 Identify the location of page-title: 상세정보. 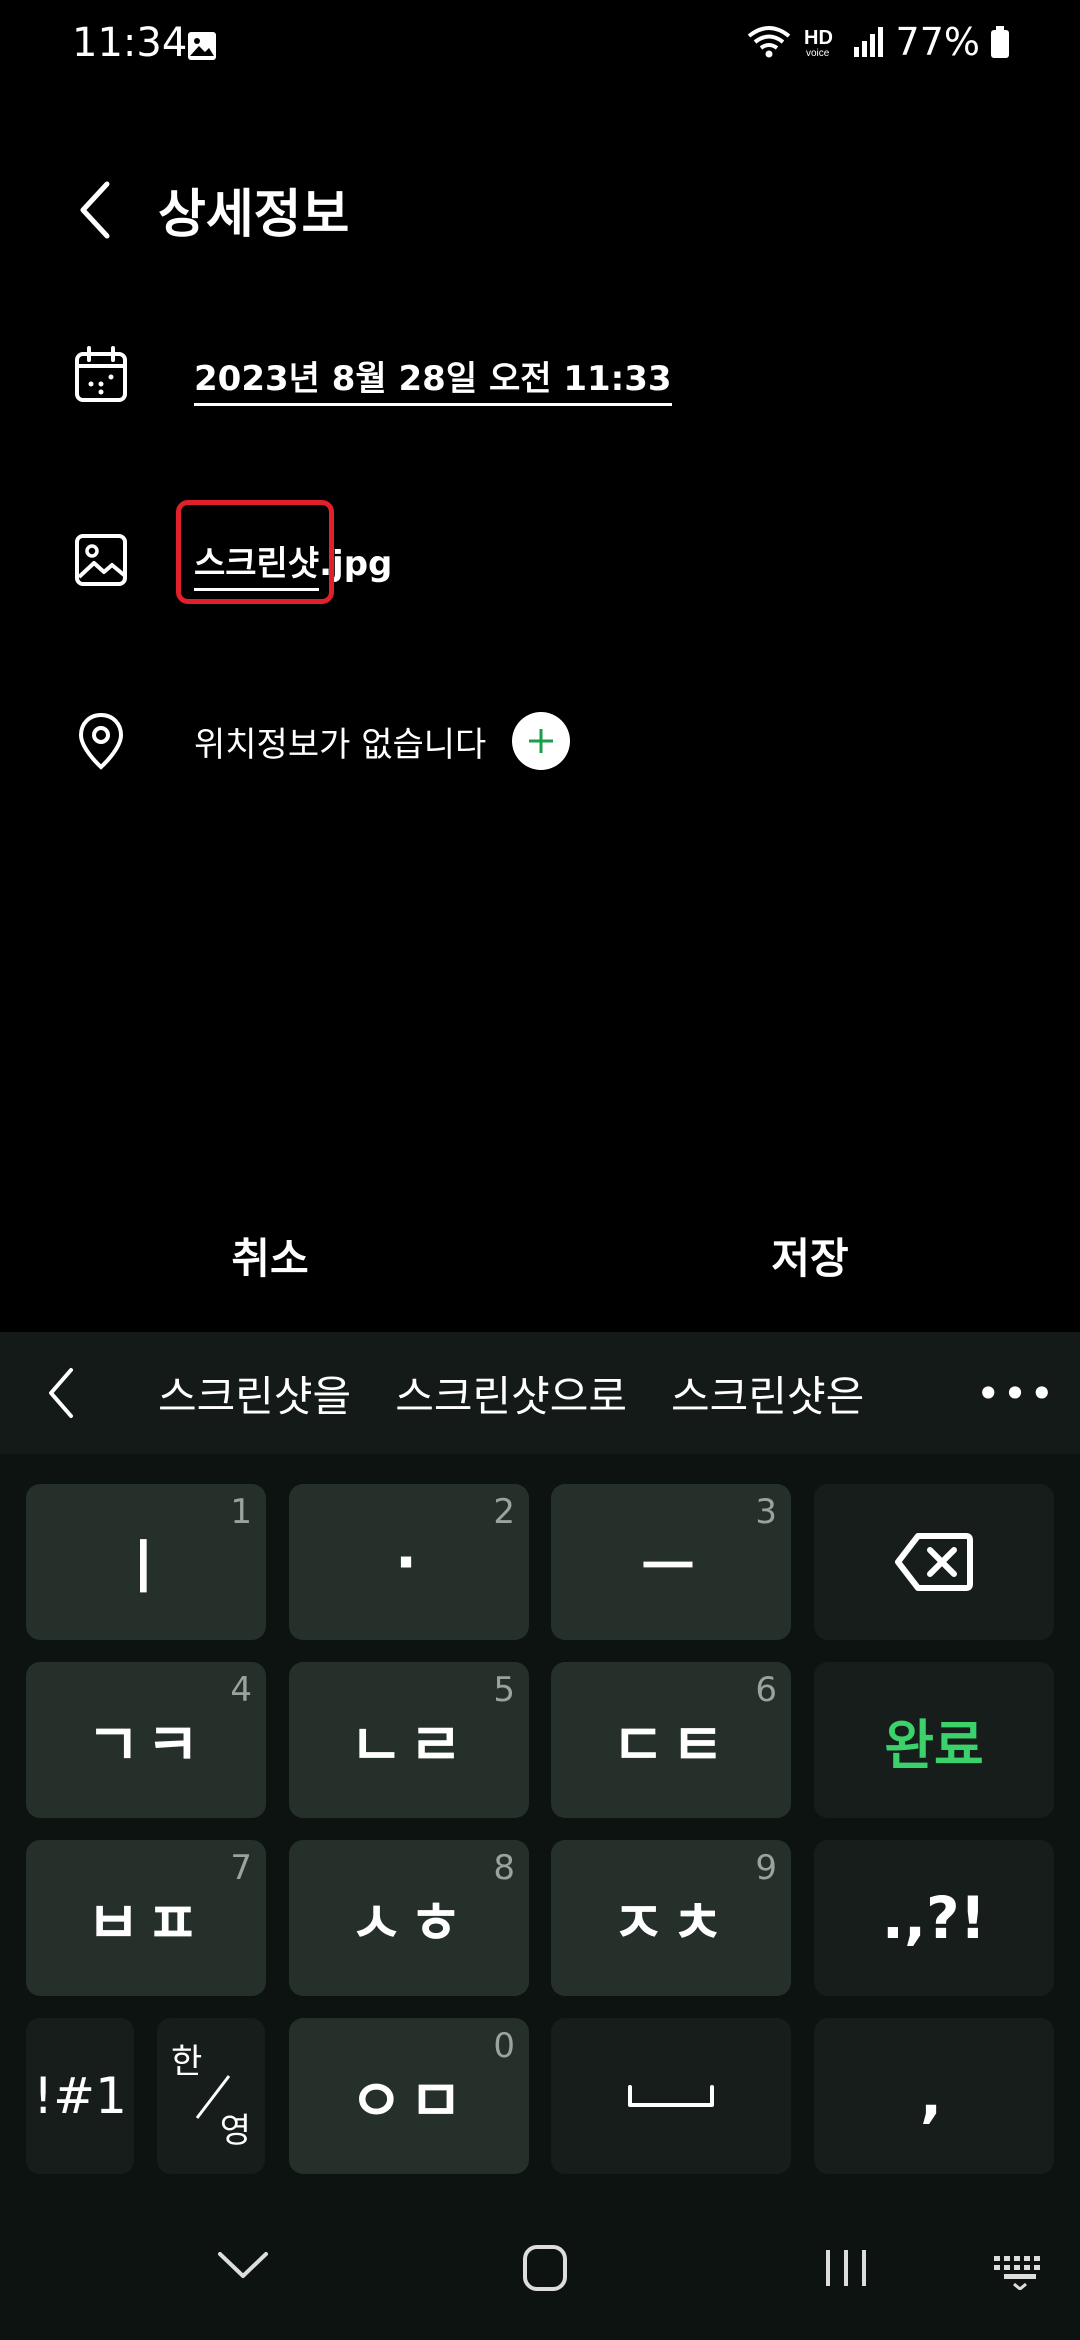
(254, 215).